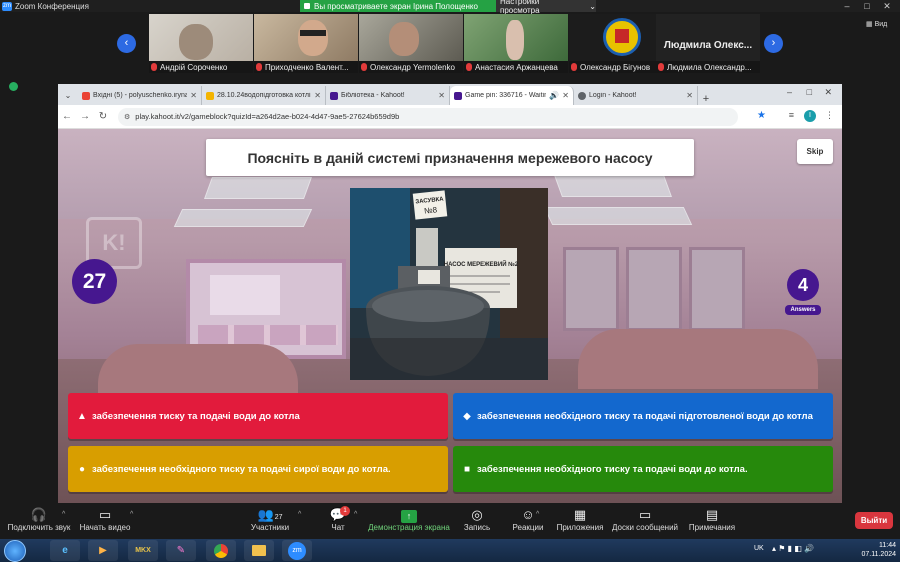 The height and width of the screenshot is (562, 900). Describe the element at coordinates (127, 117) in the screenshot. I see `site-info-icon: ⚙` at that location.